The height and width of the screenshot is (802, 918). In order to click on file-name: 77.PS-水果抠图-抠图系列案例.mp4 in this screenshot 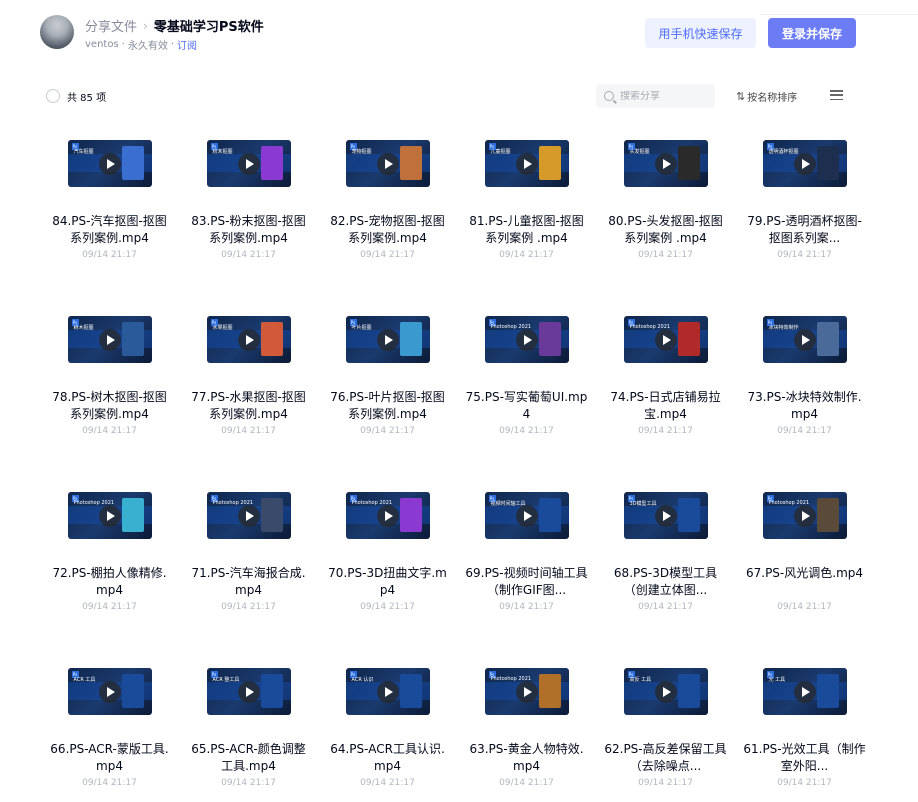, I will do `click(248, 406)`.